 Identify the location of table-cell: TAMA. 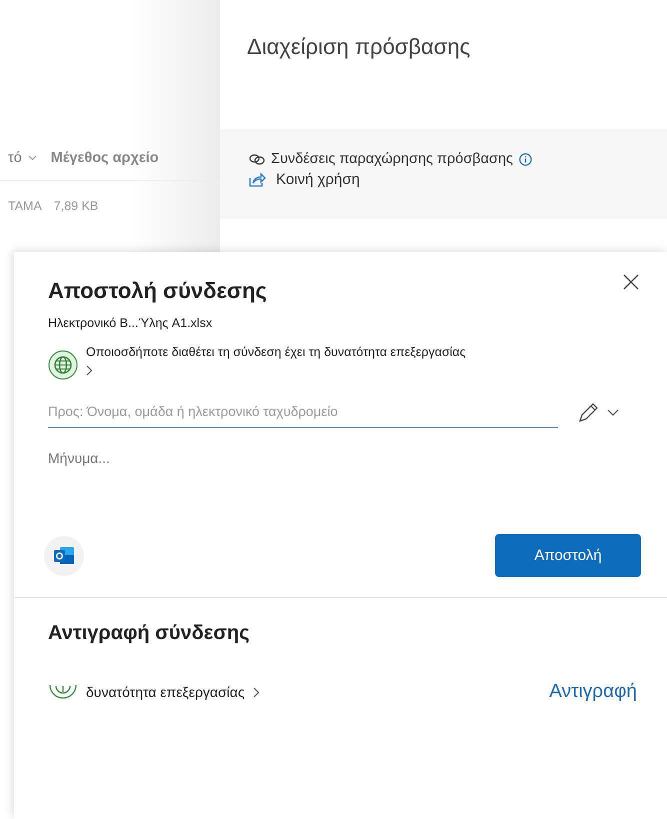
(25, 206).